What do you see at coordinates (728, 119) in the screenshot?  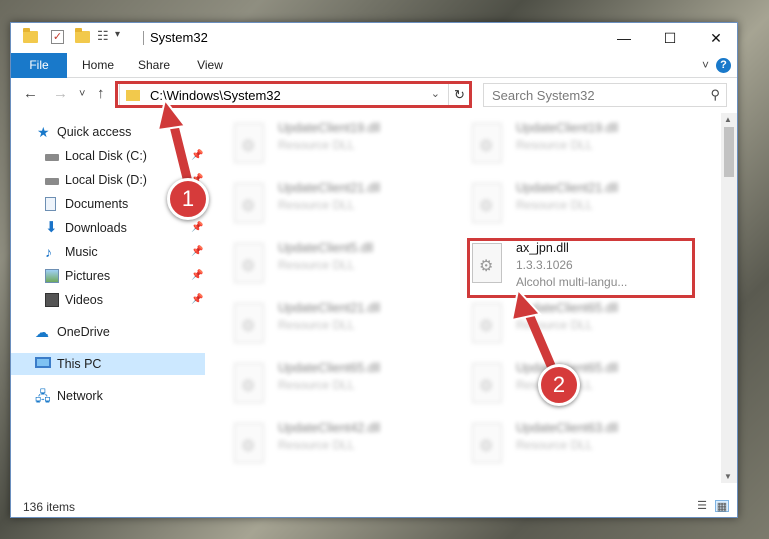 I see `scroll-up-icon: ▲` at bounding box center [728, 119].